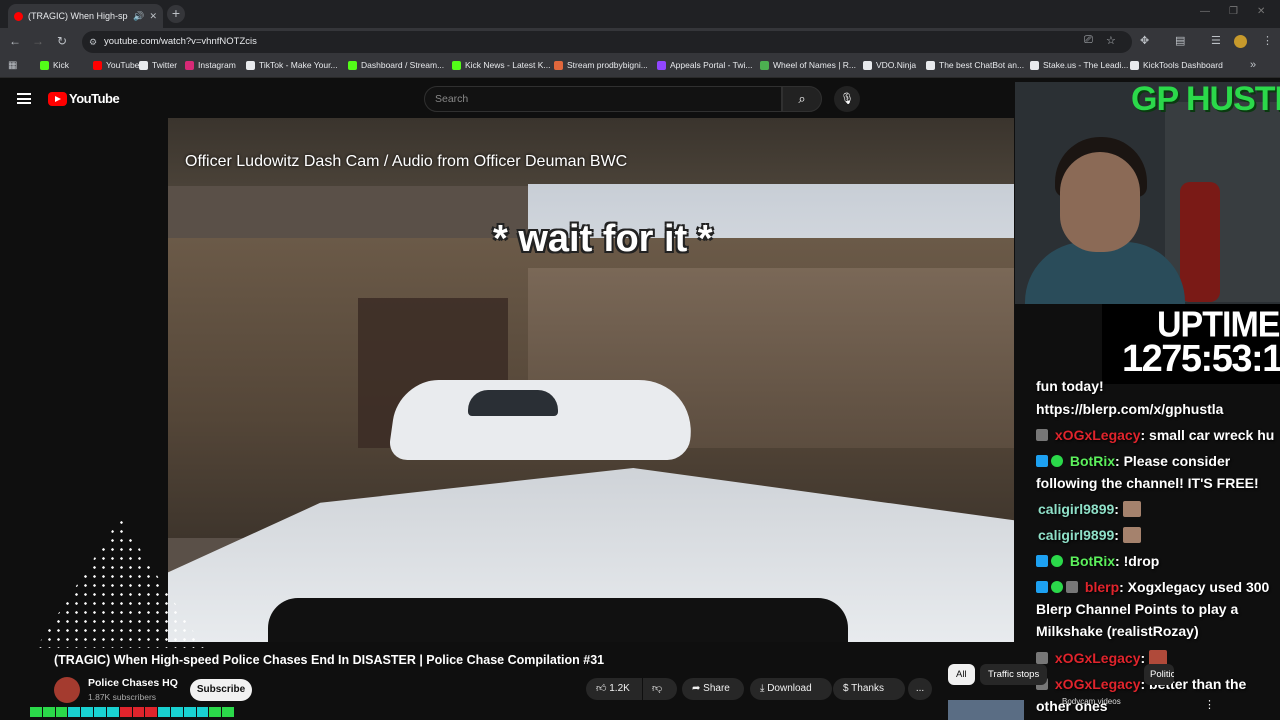 The width and height of the screenshot is (1280, 720). I want to click on back-icon: ←, so click(15, 41).